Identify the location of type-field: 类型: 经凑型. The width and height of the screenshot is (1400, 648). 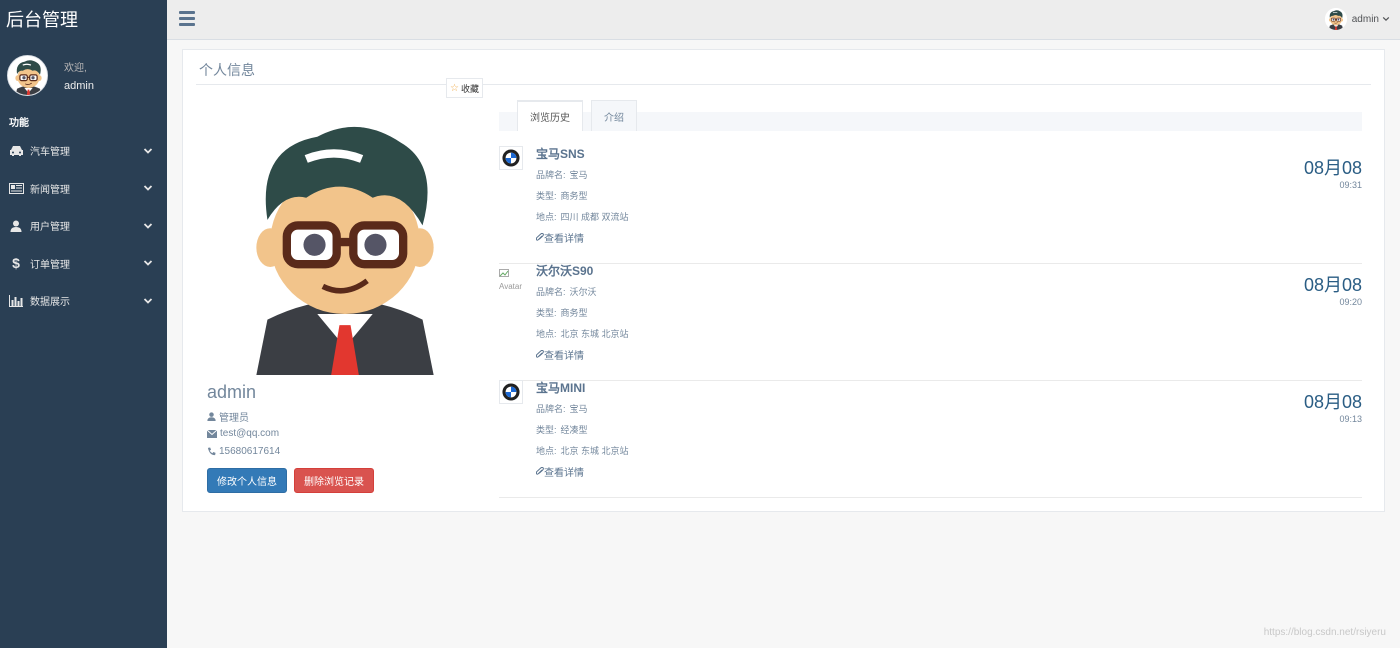
(562, 430).